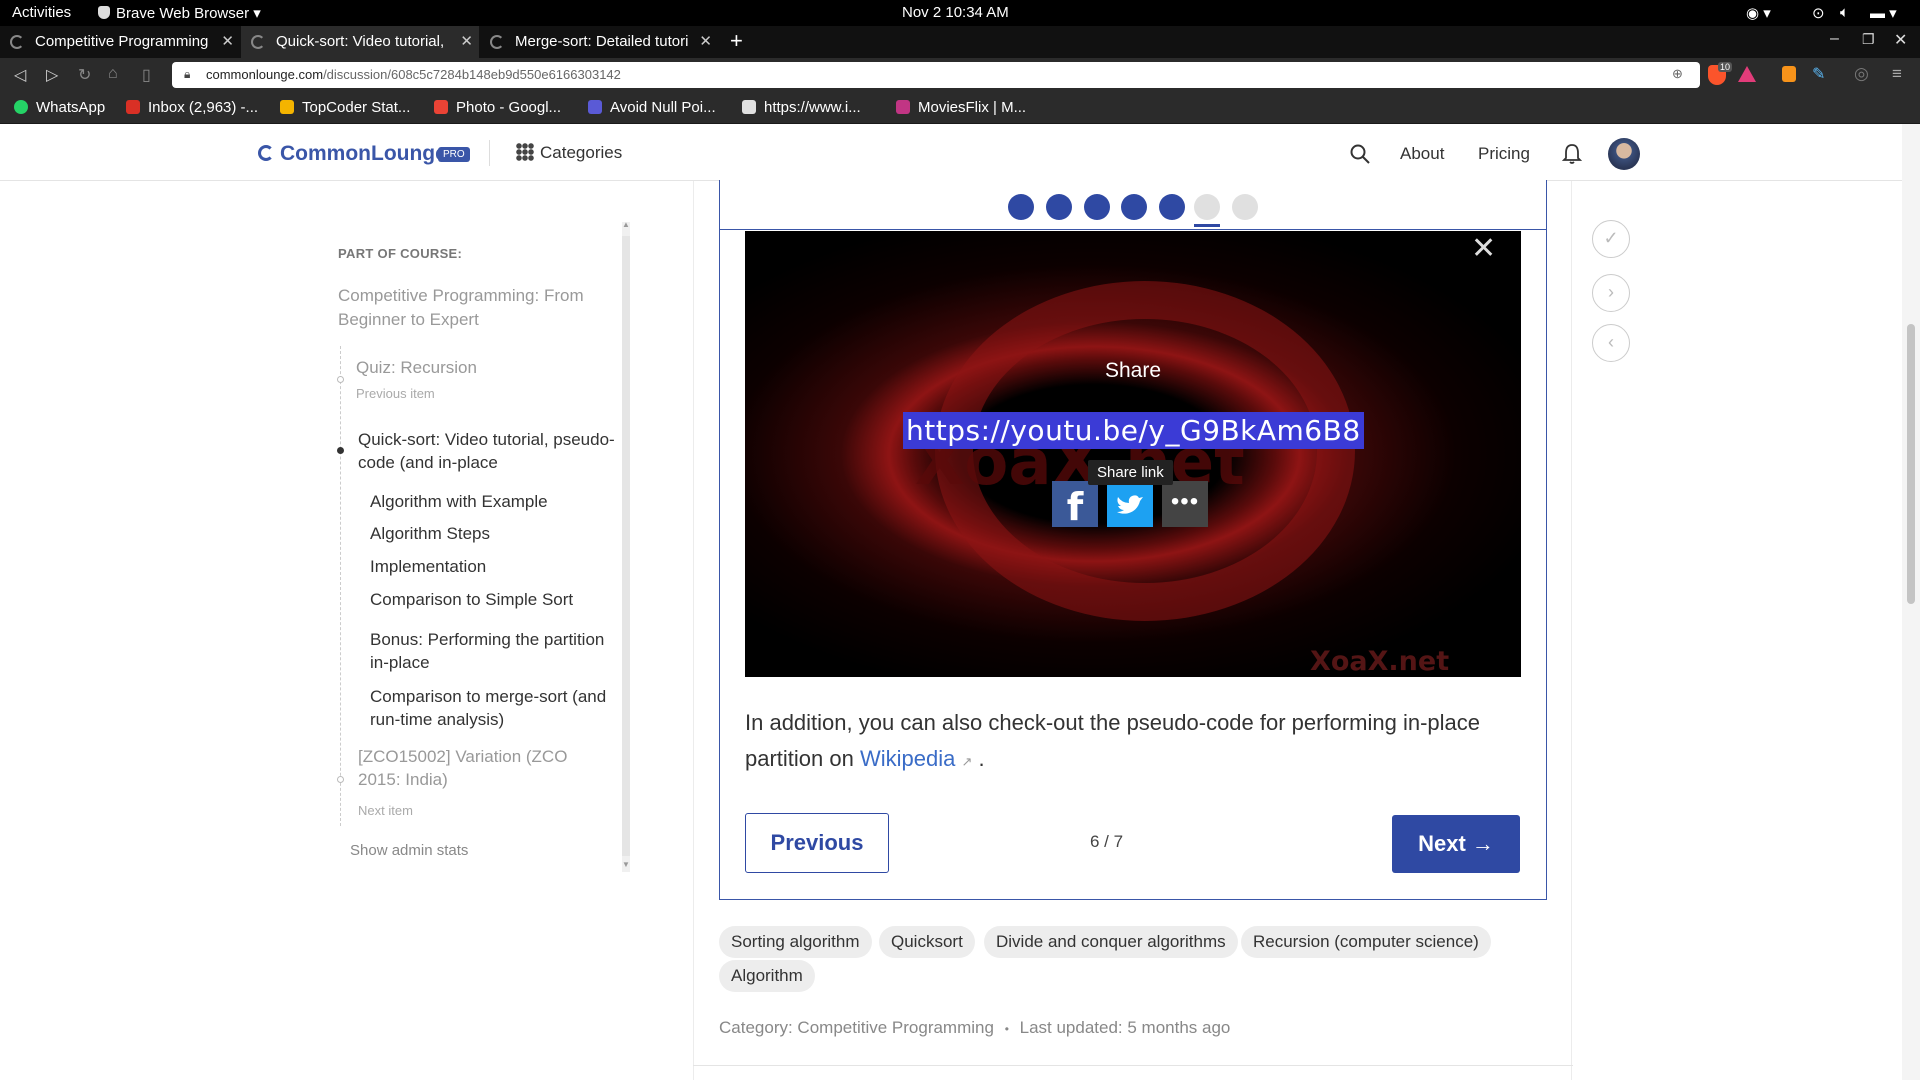  Describe the element at coordinates (1185, 504) in the screenshot. I see `more-share-options-button: •••` at that location.